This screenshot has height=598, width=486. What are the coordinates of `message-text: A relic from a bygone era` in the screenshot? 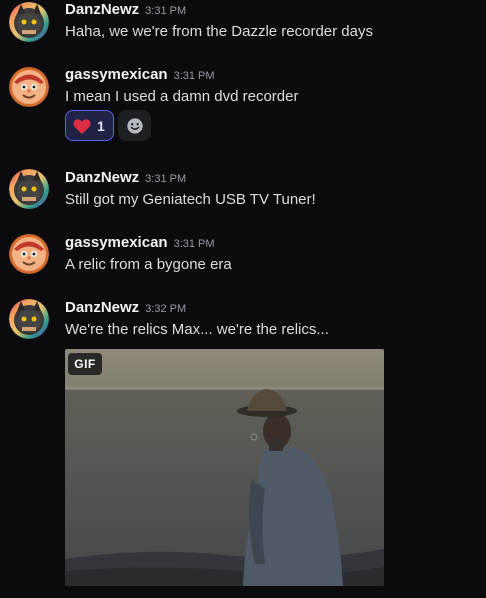 It's located at (148, 264).